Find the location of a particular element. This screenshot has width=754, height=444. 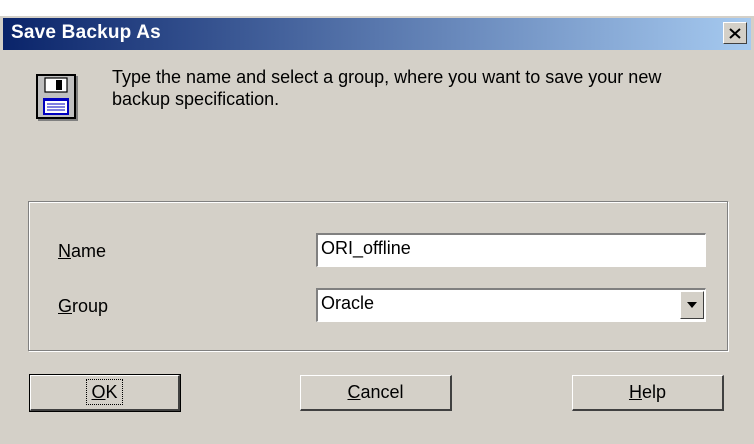

close-icon is located at coordinates (735, 33).